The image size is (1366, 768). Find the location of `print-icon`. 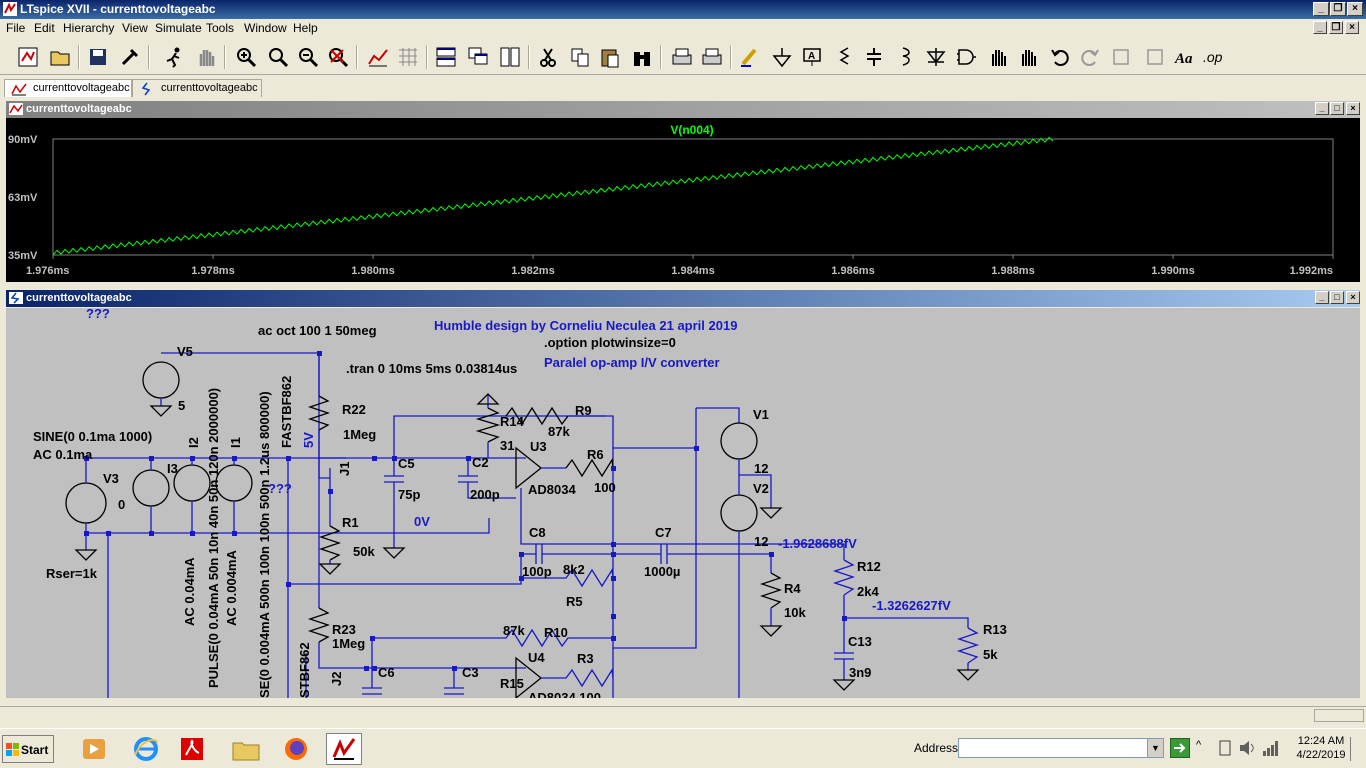

print-icon is located at coordinates (682, 57).